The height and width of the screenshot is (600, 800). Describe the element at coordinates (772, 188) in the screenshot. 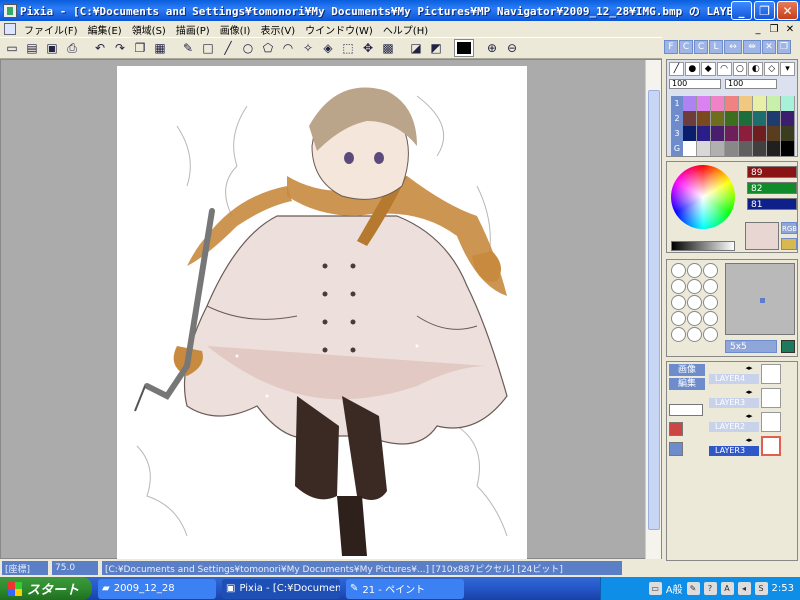

I see `green-value: 82` at that location.